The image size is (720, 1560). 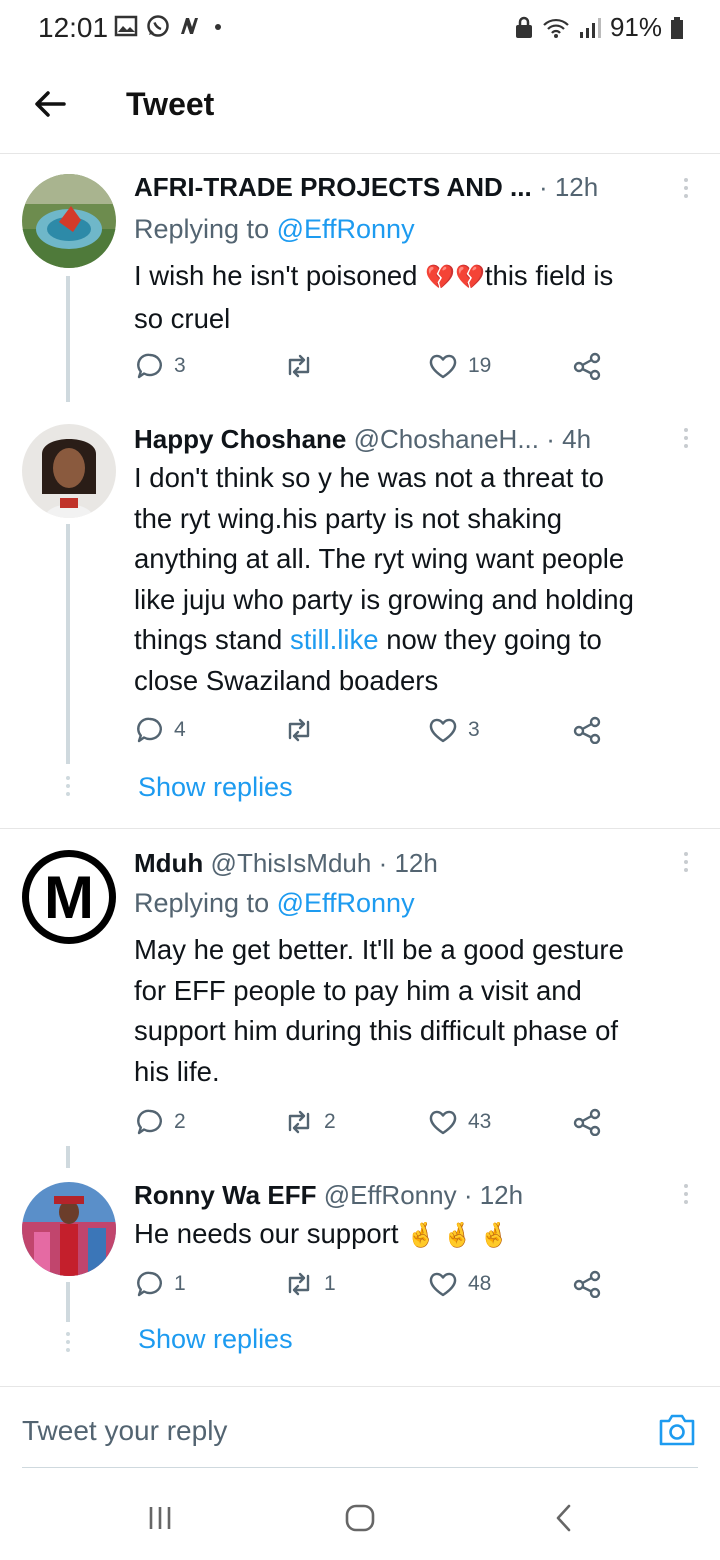 I want to click on back-nav-button, so click(x=564, y=1518).